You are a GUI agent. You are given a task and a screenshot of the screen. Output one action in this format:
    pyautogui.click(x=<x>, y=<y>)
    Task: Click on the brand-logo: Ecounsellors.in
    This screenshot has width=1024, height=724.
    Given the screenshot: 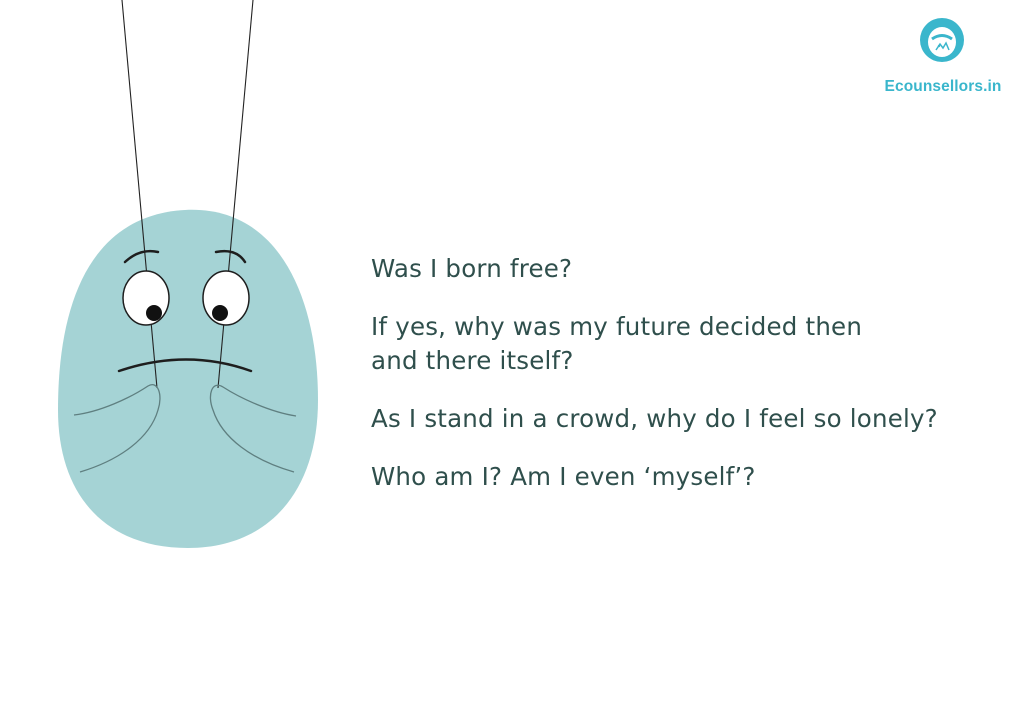 What is the action you would take?
    pyautogui.click(x=943, y=54)
    